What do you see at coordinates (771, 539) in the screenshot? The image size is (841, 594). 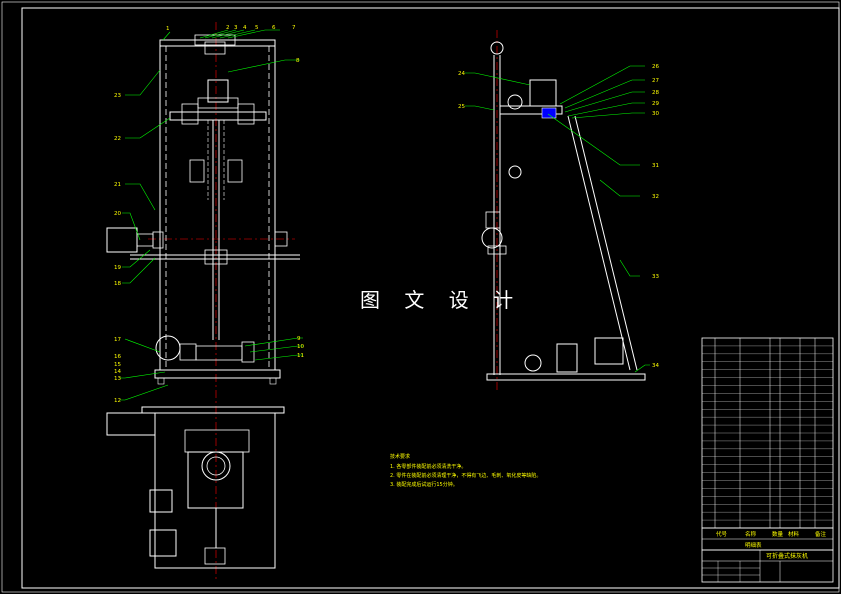 I see `bom-footer: 代号 名称 数量 材料 备注 明细表` at bounding box center [771, 539].